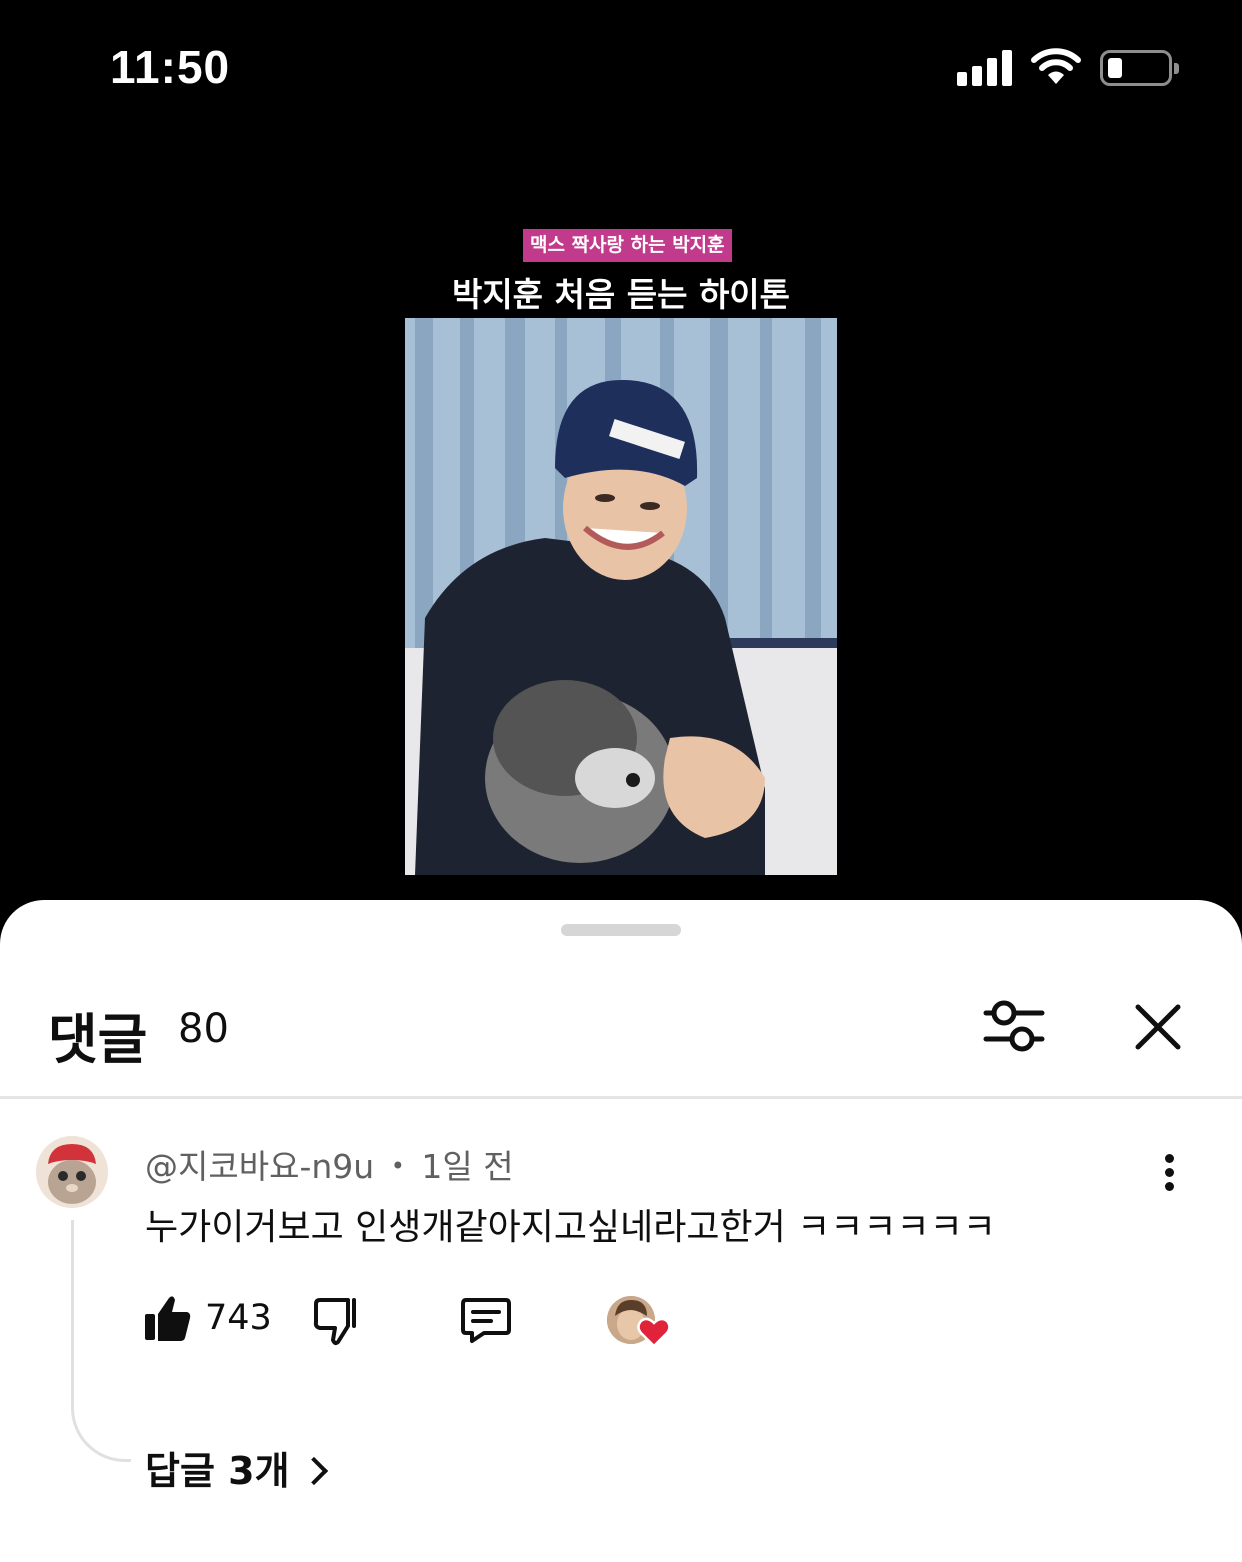 The width and height of the screenshot is (1242, 1562). I want to click on thumb-up-icon, so click(168, 1318).